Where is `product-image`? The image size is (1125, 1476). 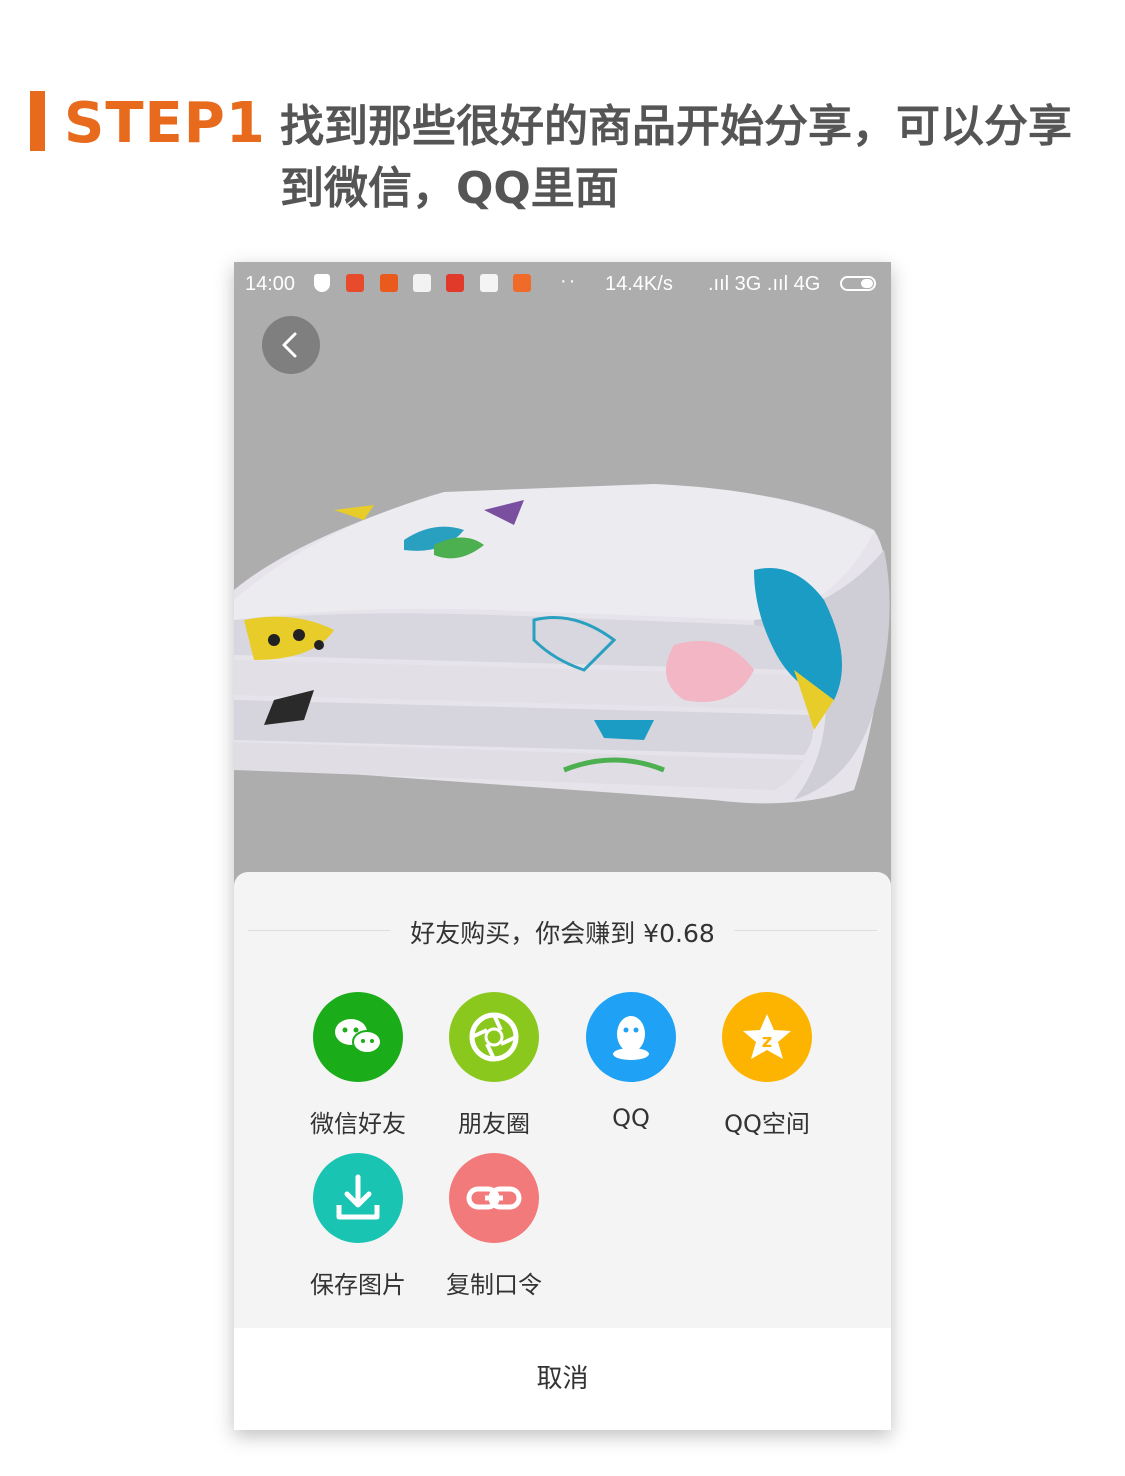
product-image is located at coordinates (562, 644).